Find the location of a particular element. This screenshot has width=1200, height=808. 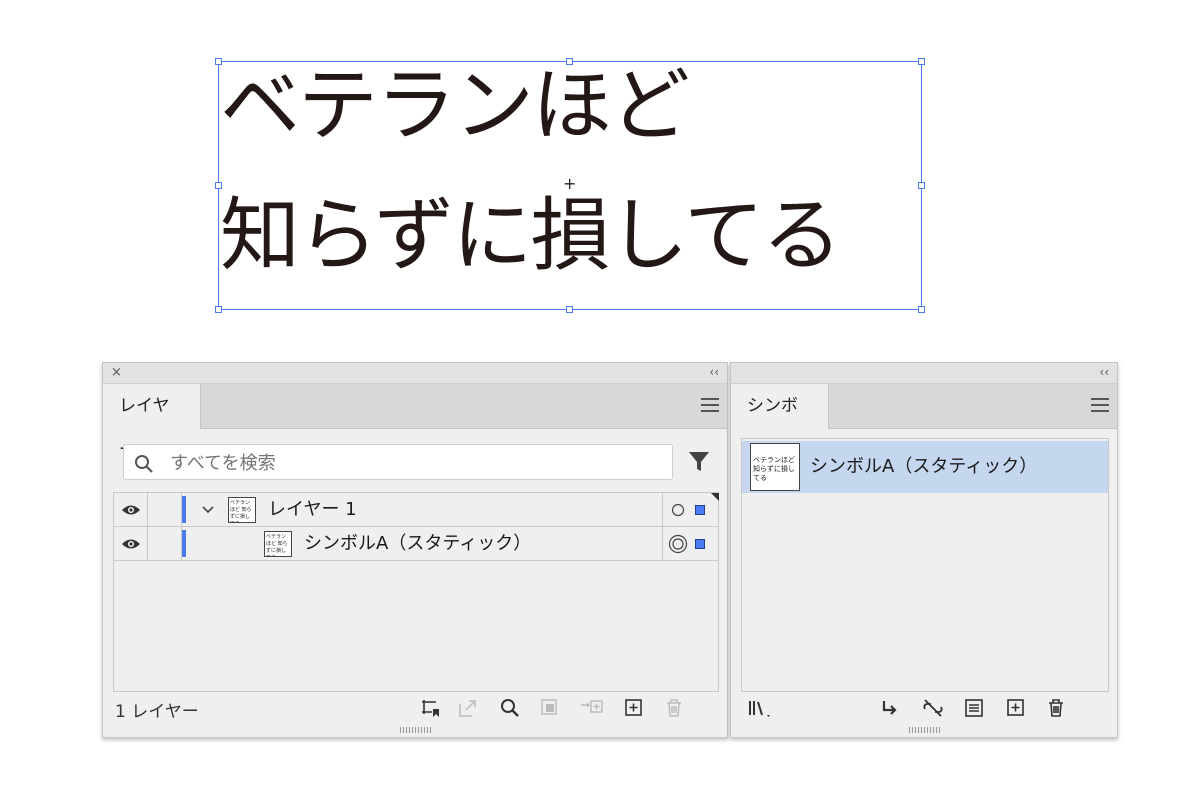

artboard-collect-icon is located at coordinates (430, 708).